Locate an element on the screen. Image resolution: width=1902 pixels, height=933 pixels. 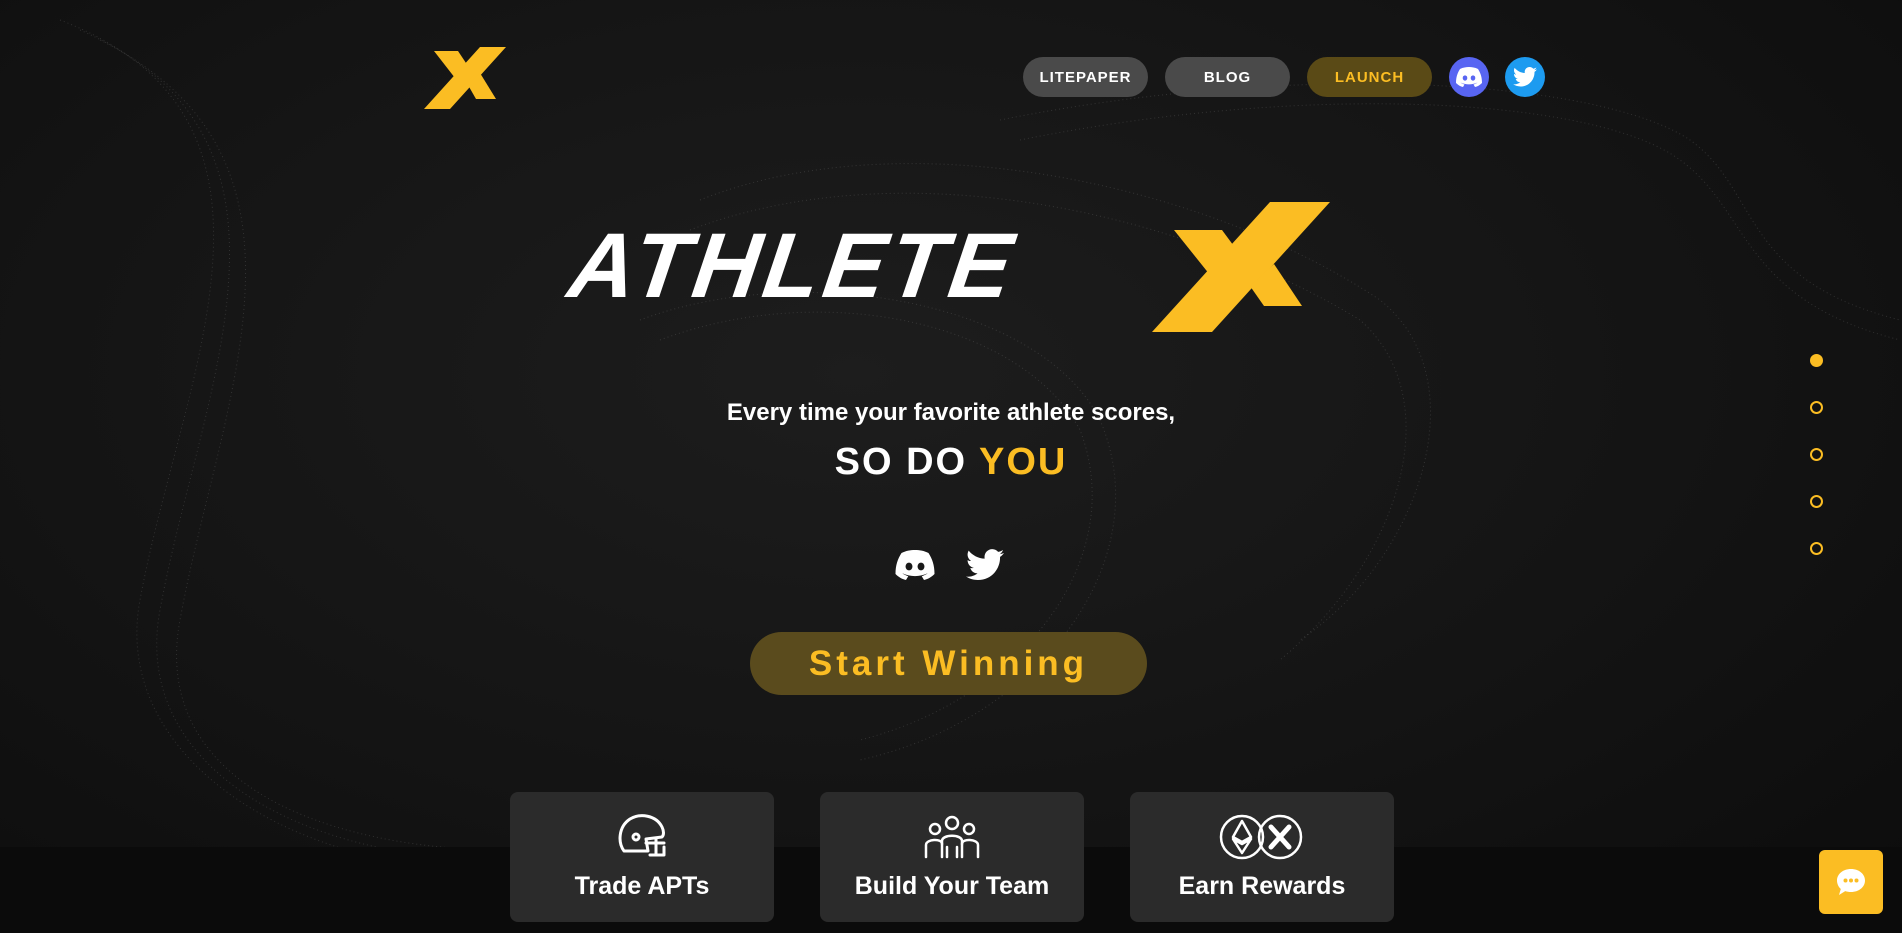
ethereum-athletex-token-icon is located at coordinates (1261, 837).